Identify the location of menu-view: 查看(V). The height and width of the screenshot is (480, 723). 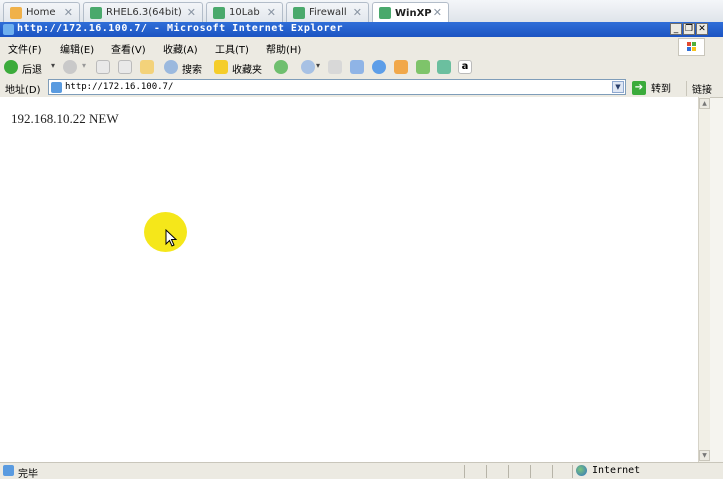
(128, 48).